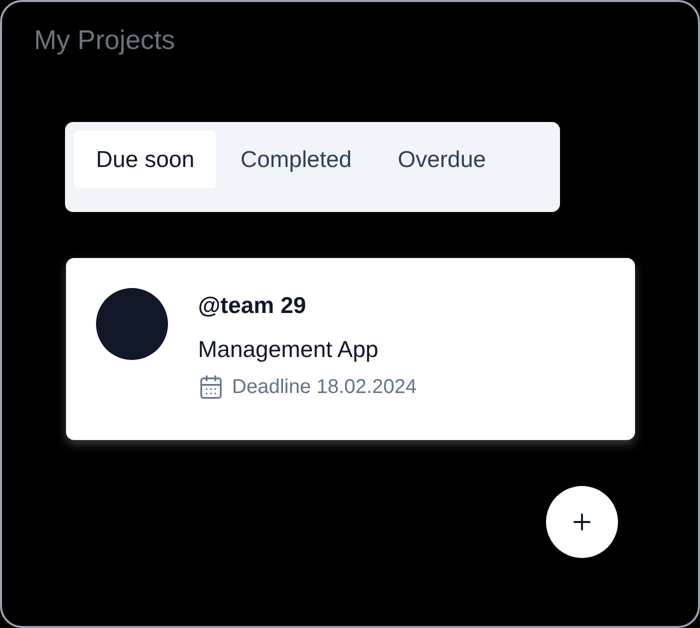 The width and height of the screenshot is (700, 628). What do you see at coordinates (145, 159) in the screenshot?
I see `tab: Due soon` at bounding box center [145, 159].